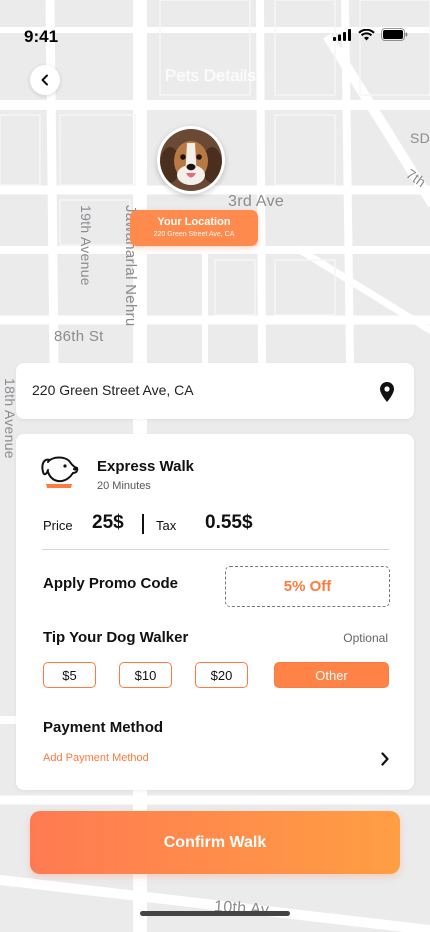 The height and width of the screenshot is (932, 430). I want to click on map-street-label: 10th Av, so click(241, 908).